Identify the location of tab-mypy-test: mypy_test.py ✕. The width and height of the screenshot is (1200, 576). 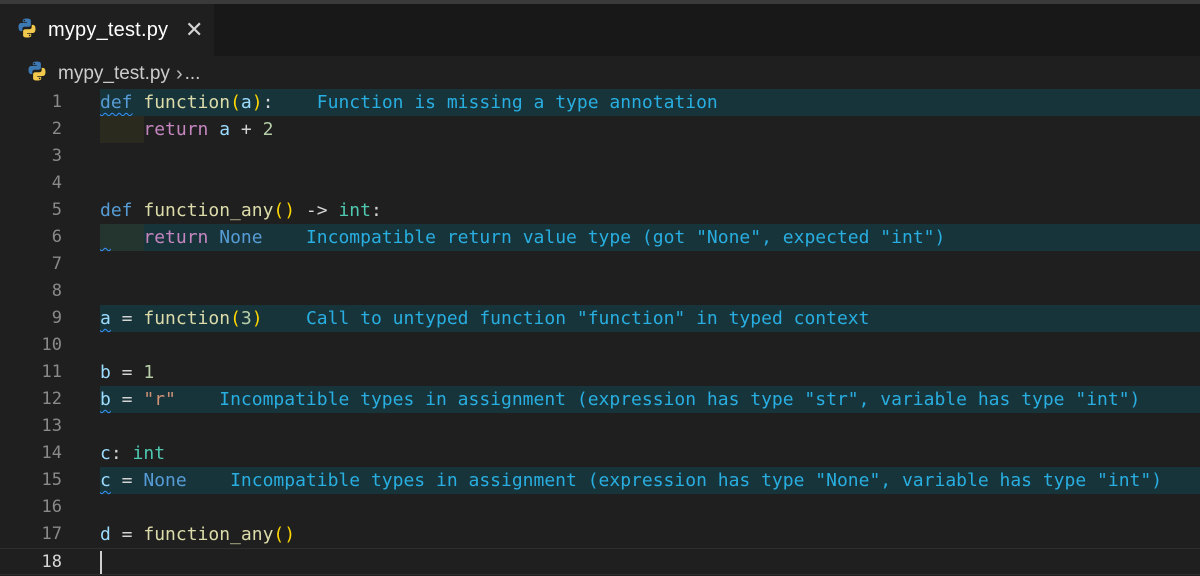
(107, 30).